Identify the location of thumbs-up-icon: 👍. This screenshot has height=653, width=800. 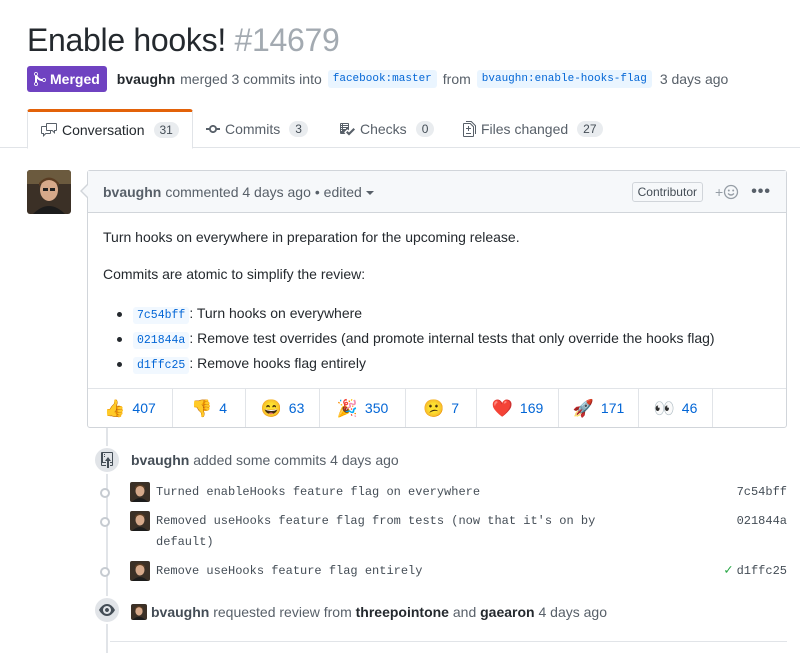
(115, 408).